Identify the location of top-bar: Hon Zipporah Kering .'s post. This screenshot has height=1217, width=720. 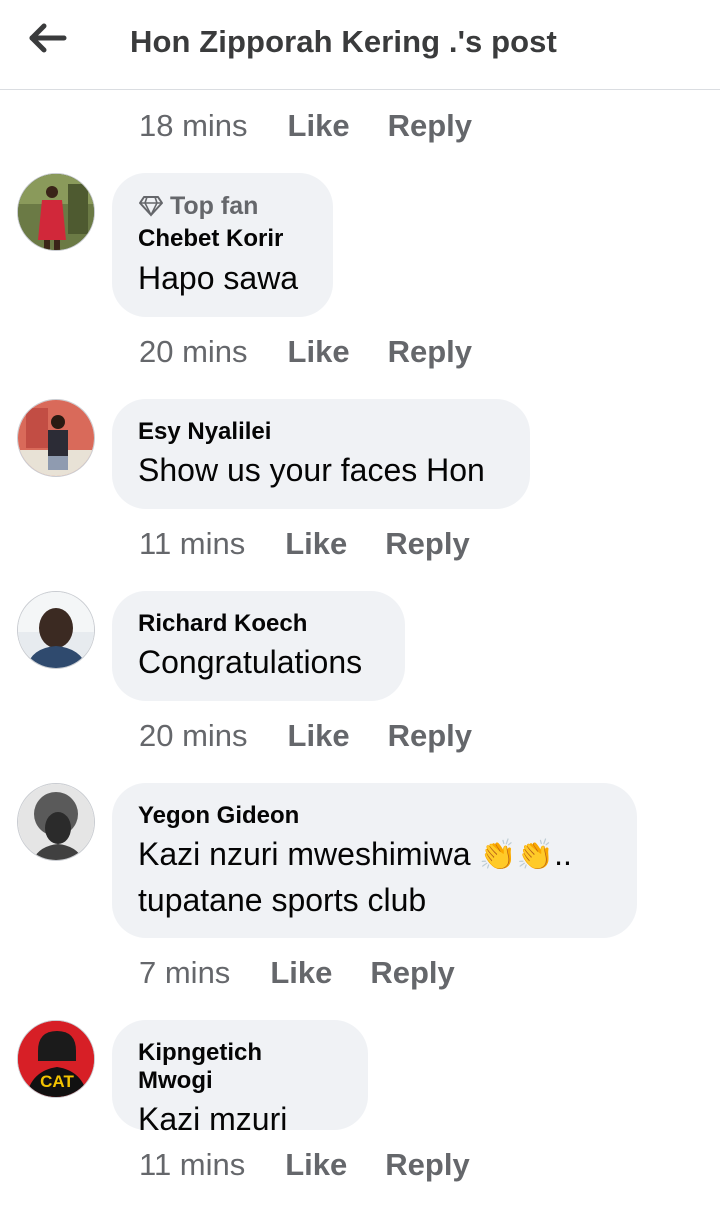
(360, 45).